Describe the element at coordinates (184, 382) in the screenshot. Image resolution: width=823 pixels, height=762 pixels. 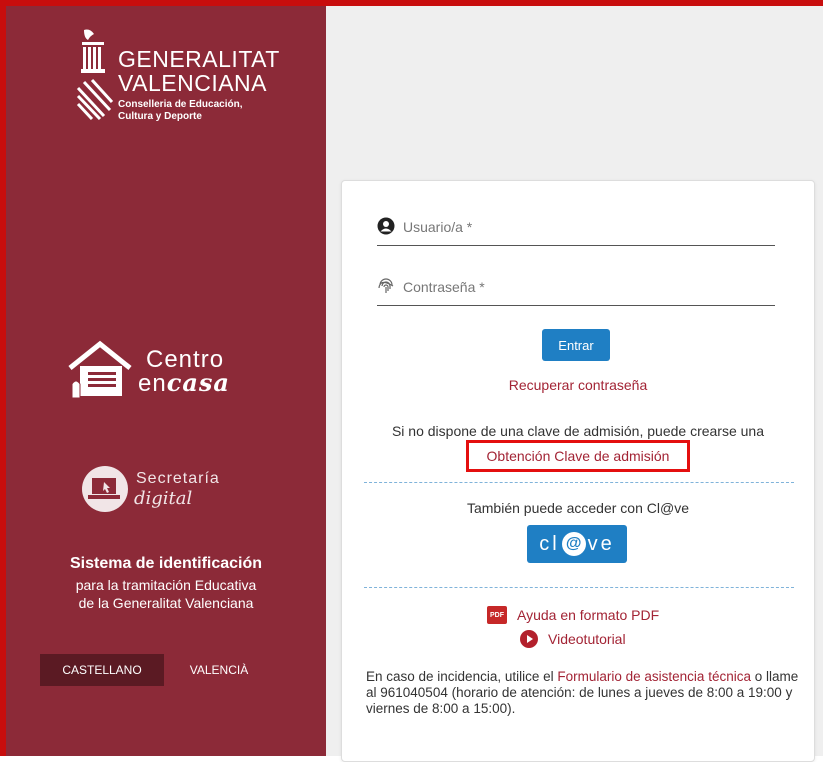
I see `en-casa-text: encasa` at that location.